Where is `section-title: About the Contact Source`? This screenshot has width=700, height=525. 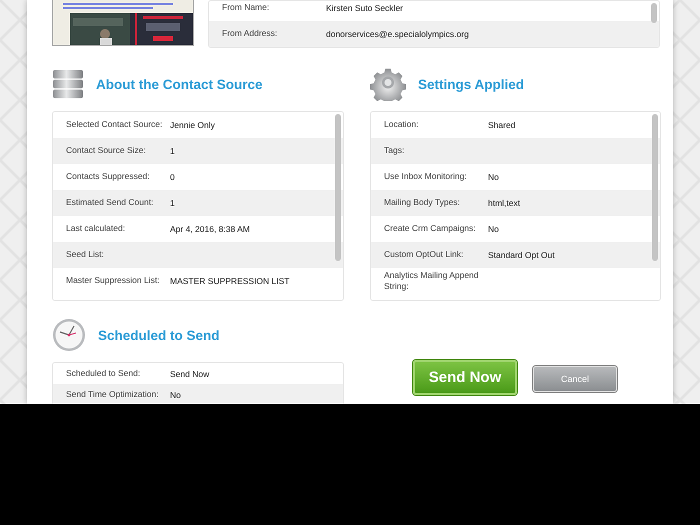 section-title: About the Contact Source is located at coordinates (179, 84).